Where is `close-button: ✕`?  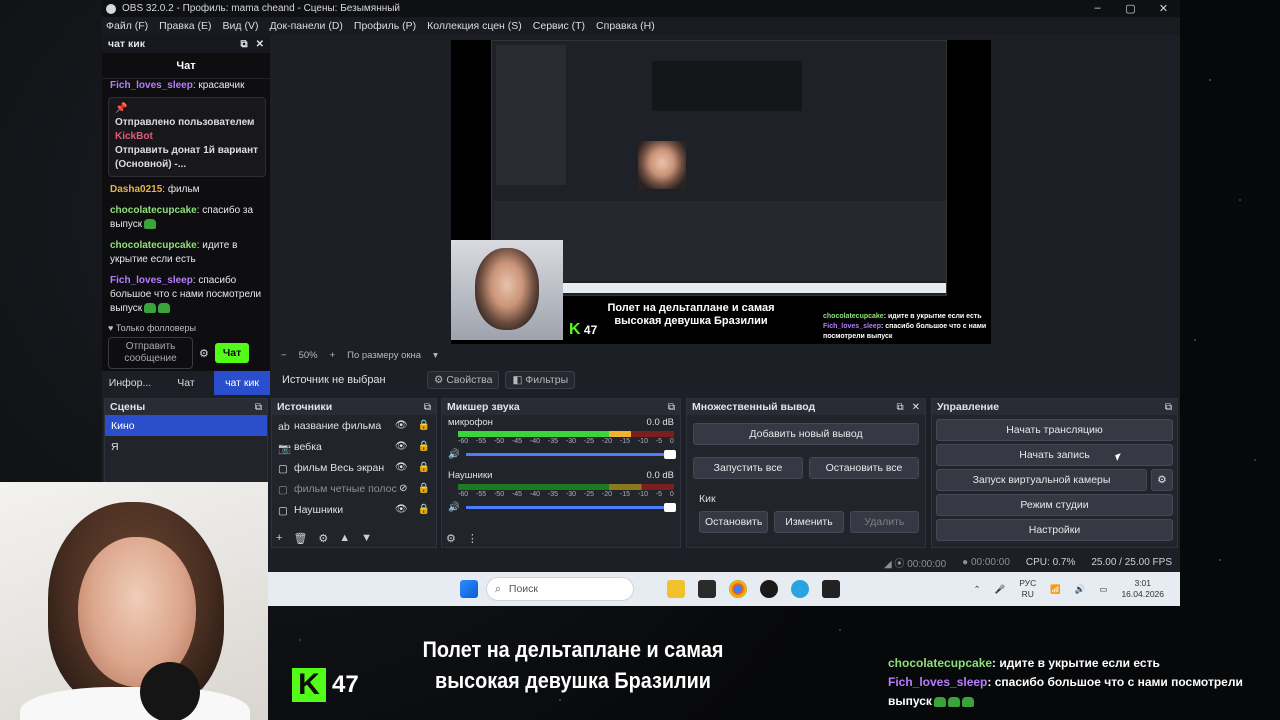 close-button: ✕ is located at coordinates (1163, 8).